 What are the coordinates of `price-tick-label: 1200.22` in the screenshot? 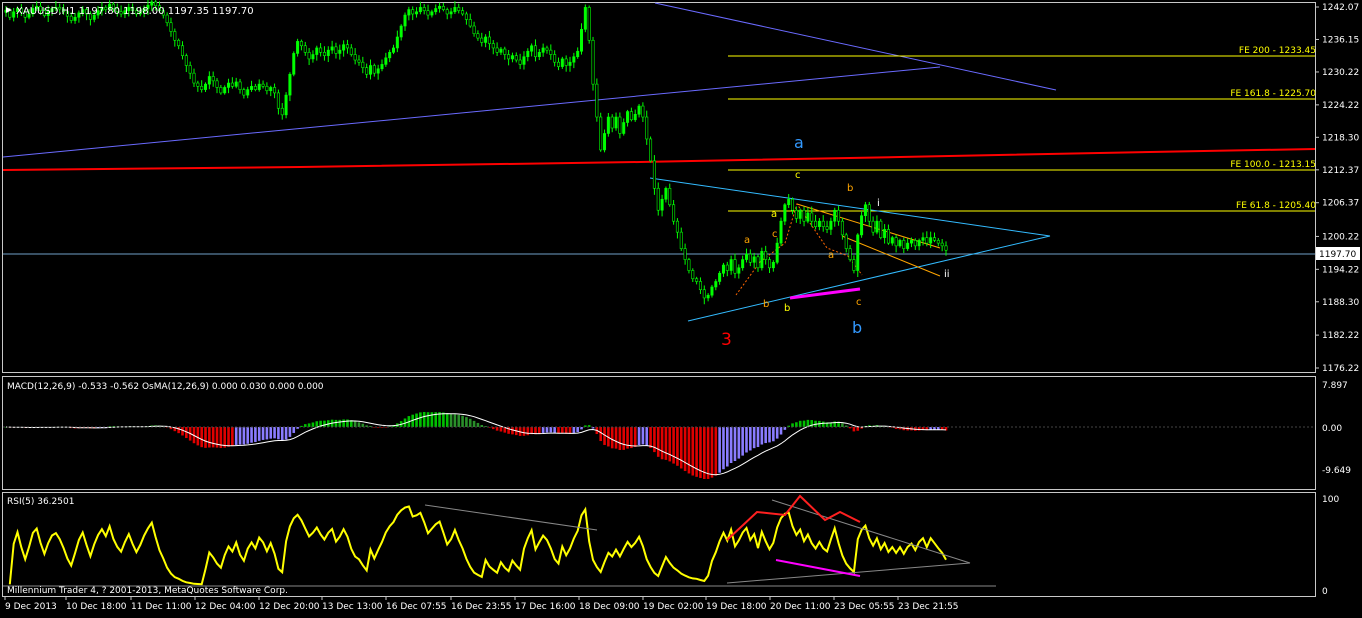 It's located at (1340, 237).